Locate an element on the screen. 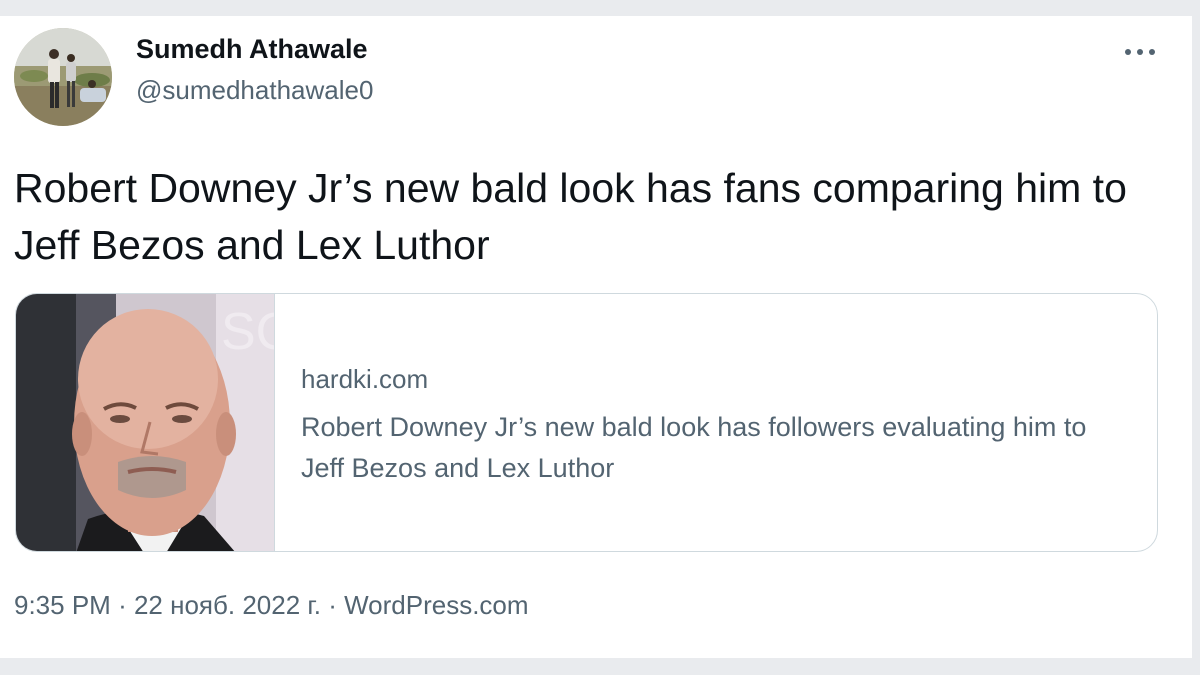 This screenshot has height=675, width=1200. portrait-photo-icon: SC is located at coordinates (154, 422).